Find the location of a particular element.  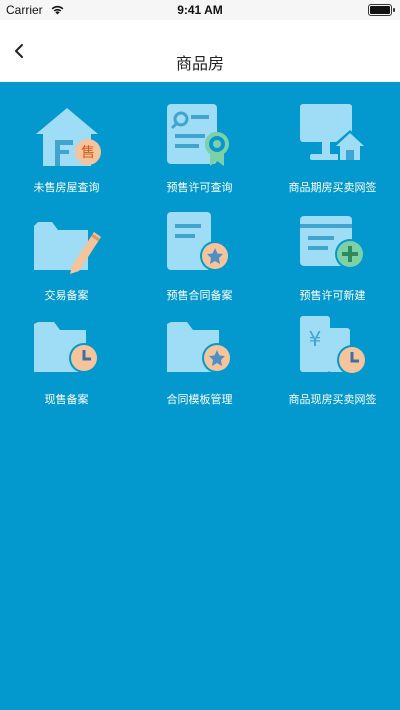

tile-label: 现售备案 is located at coordinates (66, 399).